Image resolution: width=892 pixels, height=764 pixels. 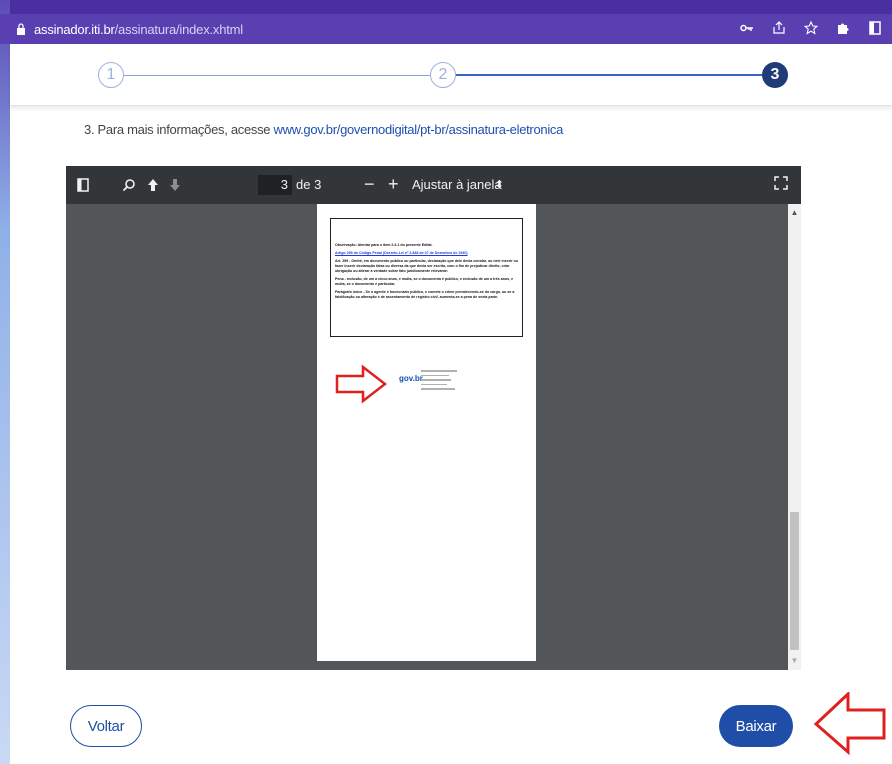 I want to click on step-2: 2, so click(x=443, y=75).